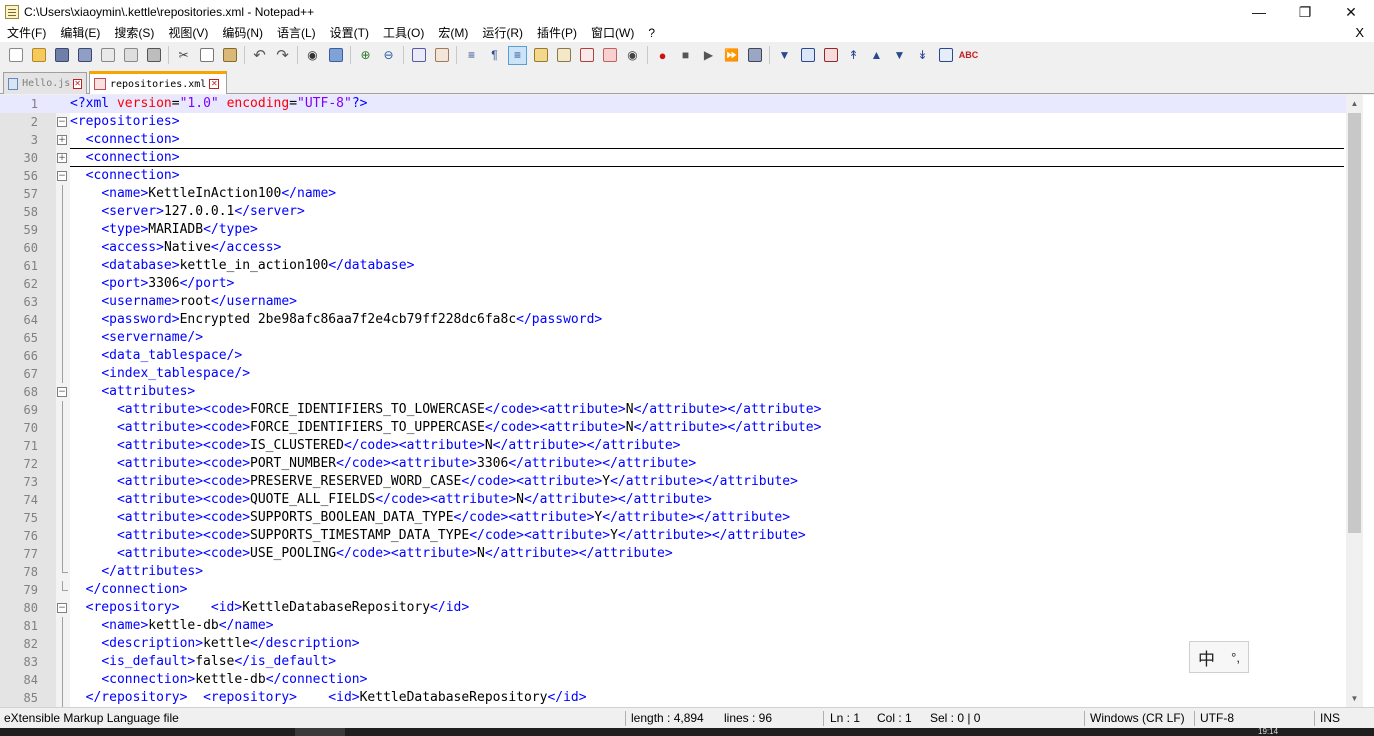 The width and height of the screenshot is (1374, 736). Describe the element at coordinates (1217, 718) in the screenshot. I see `status-encoding: UTF-8` at that location.